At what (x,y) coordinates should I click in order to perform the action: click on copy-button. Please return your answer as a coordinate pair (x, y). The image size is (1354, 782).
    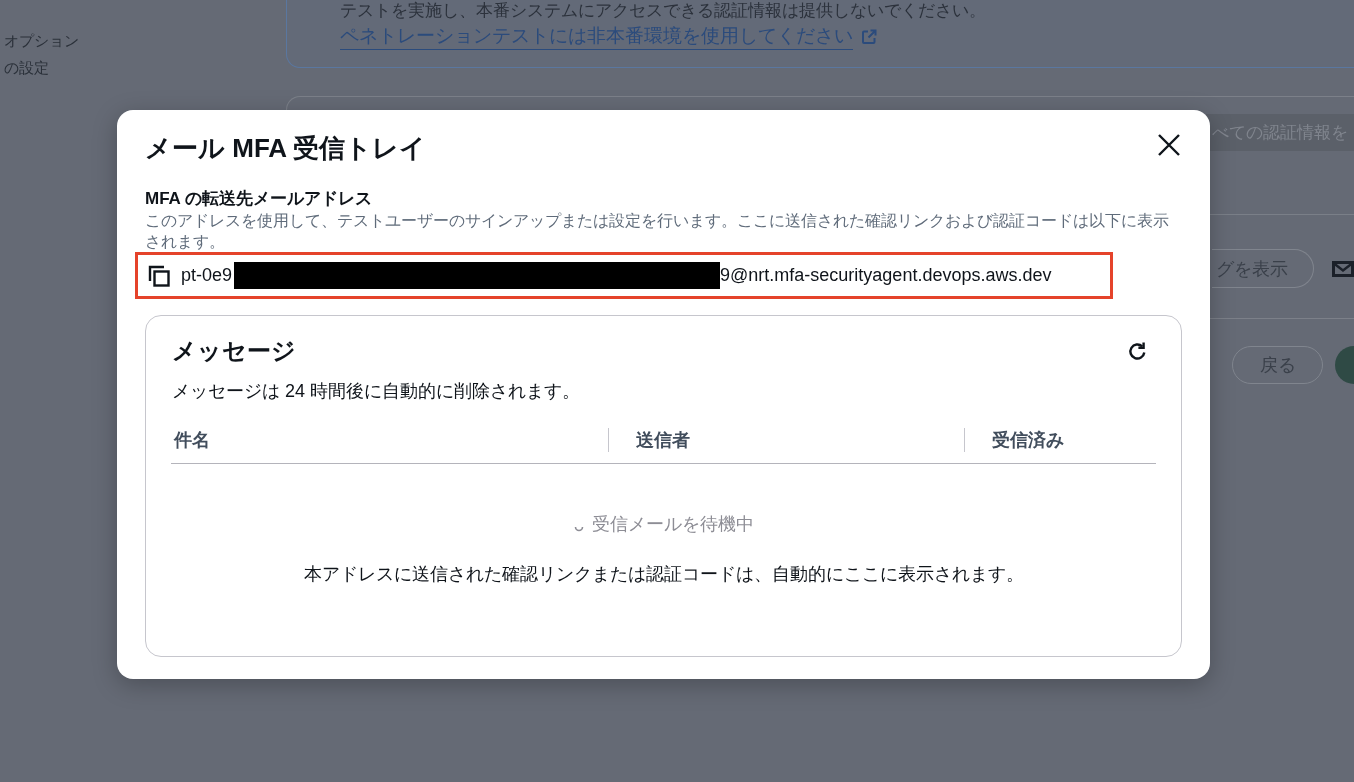
    Looking at the image, I should click on (159, 275).